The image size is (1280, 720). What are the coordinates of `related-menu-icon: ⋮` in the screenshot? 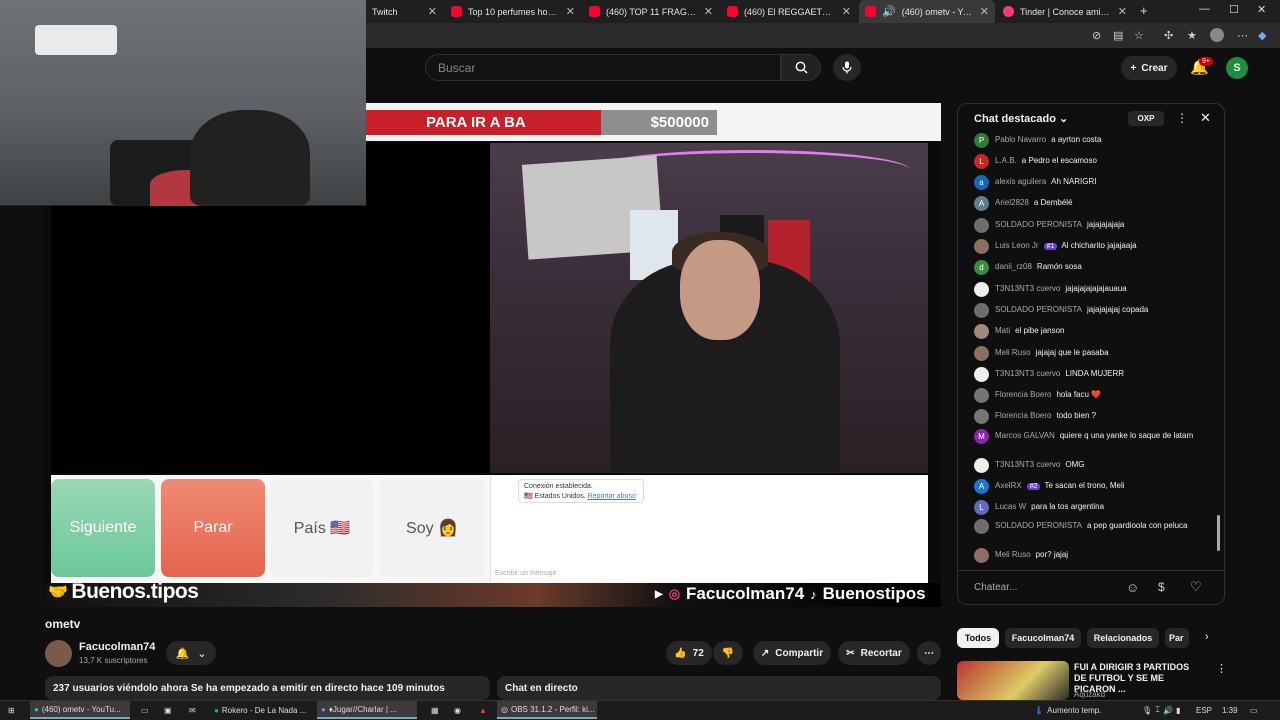 It's located at (1221, 668).